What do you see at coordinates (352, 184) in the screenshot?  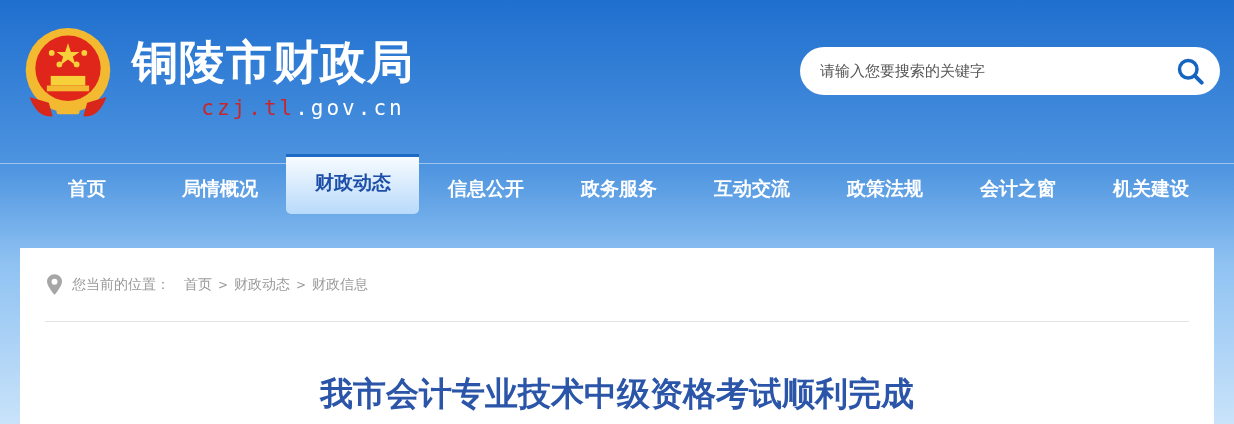 I see `nav-tab: 财政动态` at bounding box center [352, 184].